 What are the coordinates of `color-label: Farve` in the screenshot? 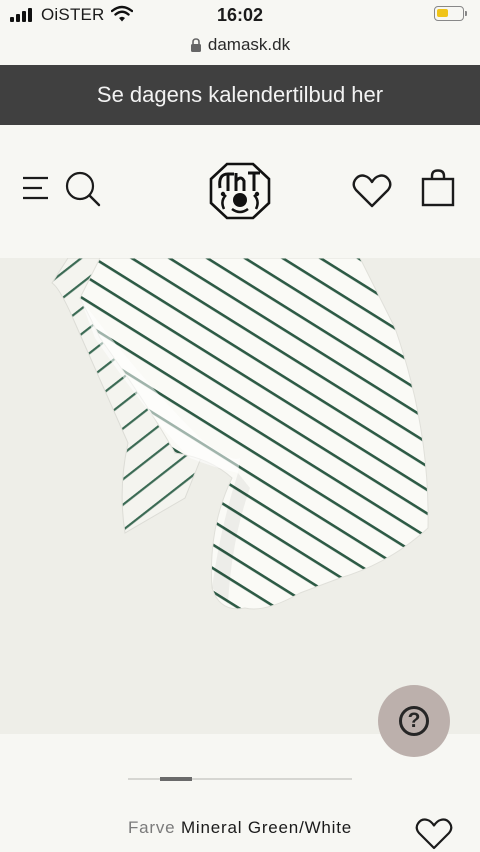 It's located at (151, 827).